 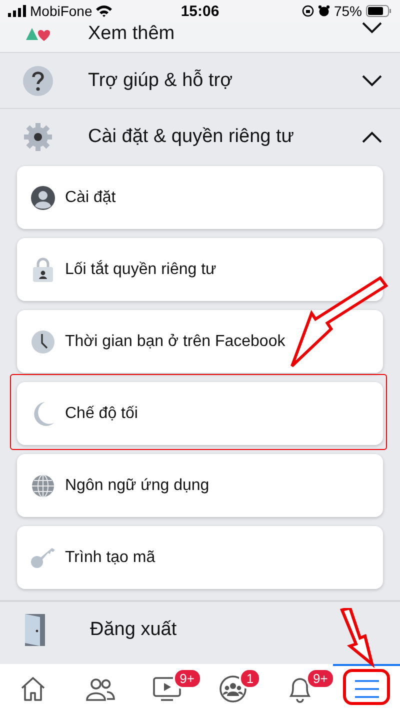 What do you see at coordinates (33, 688) in the screenshot?
I see `home-icon` at bounding box center [33, 688].